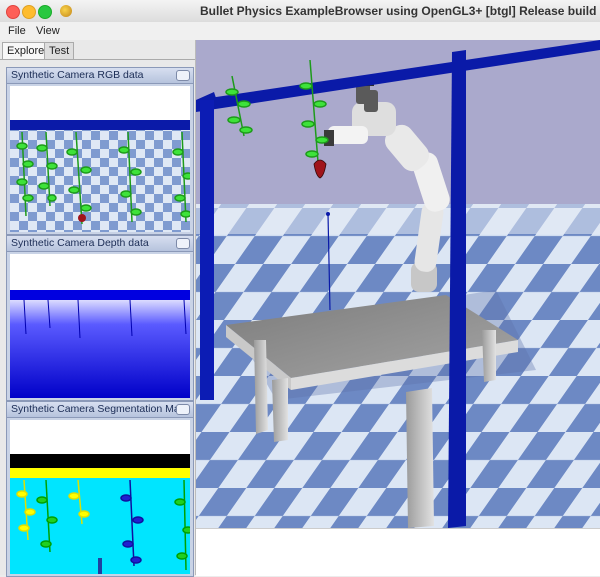  I want to click on segmentation-camera-view, so click(100, 497).